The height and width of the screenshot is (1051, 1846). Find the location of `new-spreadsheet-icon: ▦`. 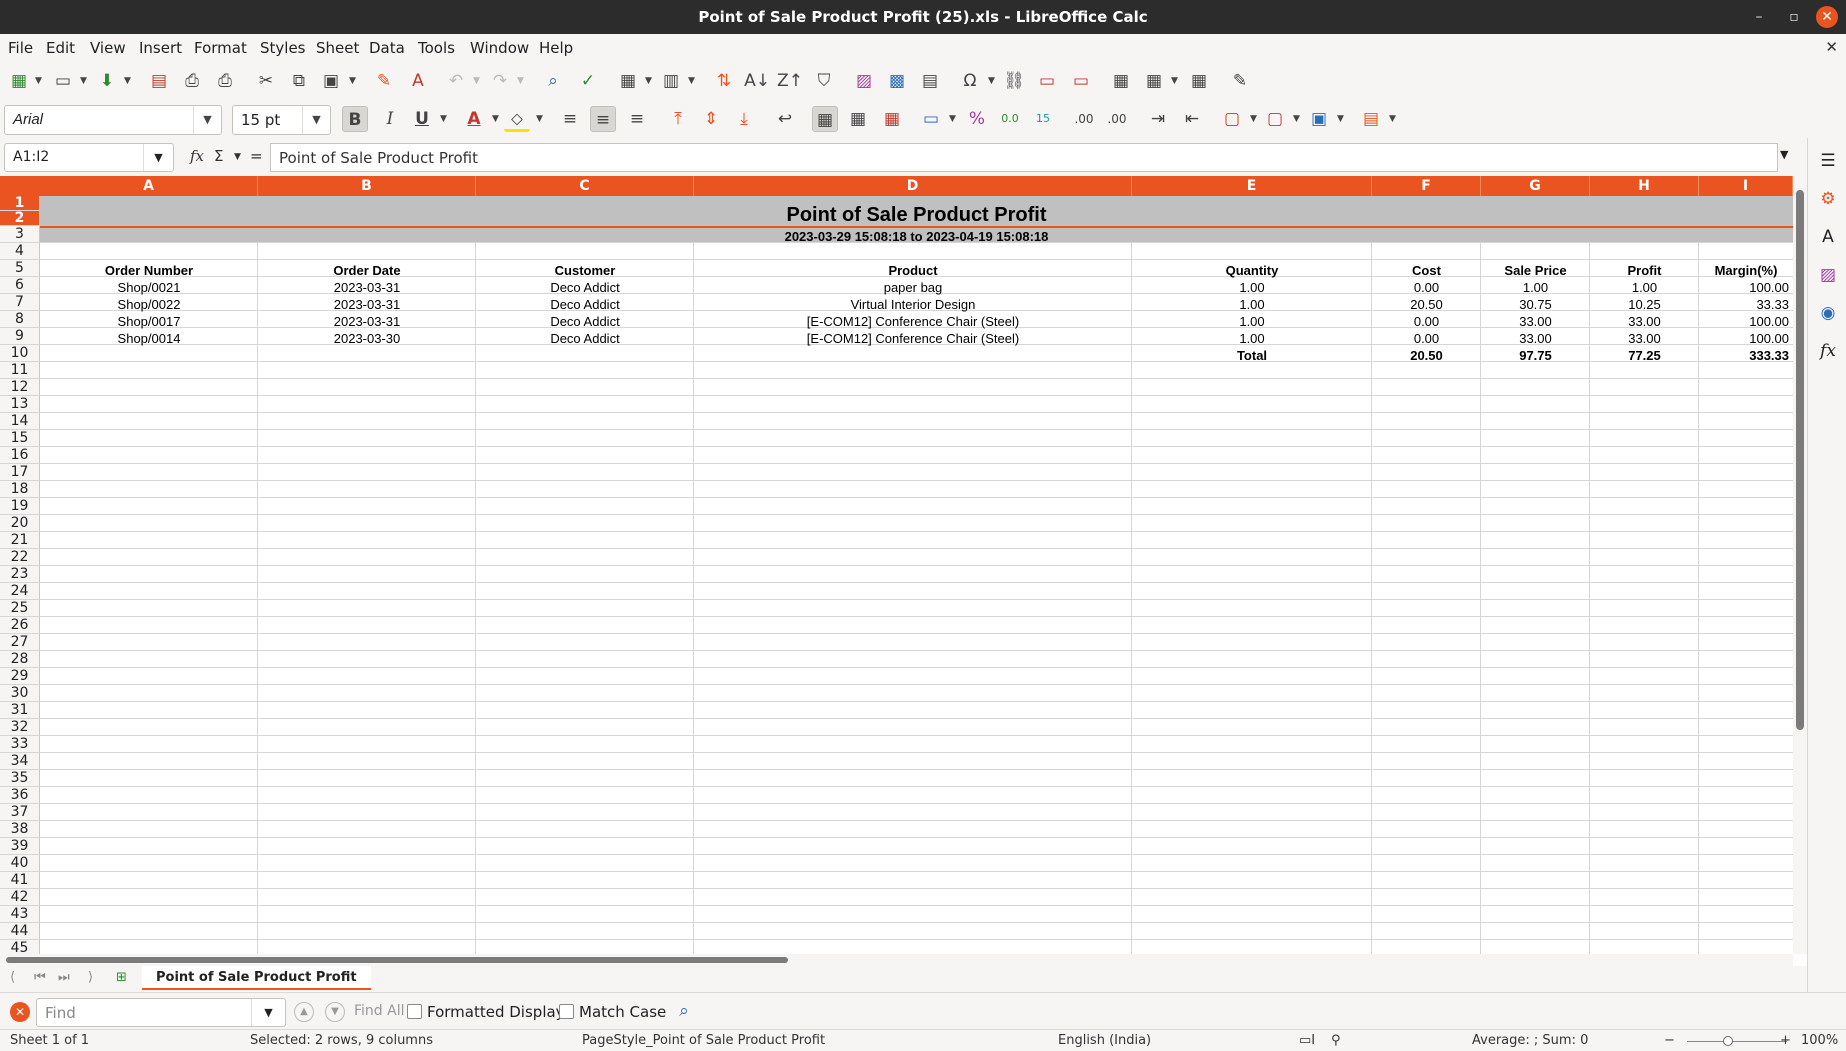

new-spreadsheet-icon: ▦ is located at coordinates (19, 81).